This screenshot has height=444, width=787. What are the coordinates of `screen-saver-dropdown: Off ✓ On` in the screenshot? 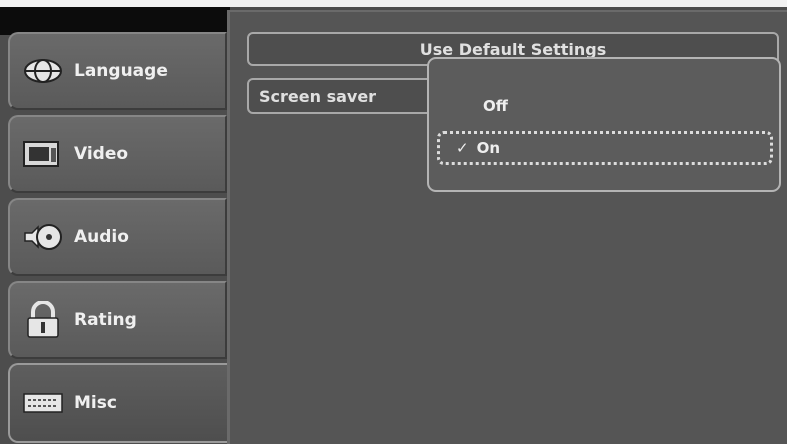 It's located at (604, 124).